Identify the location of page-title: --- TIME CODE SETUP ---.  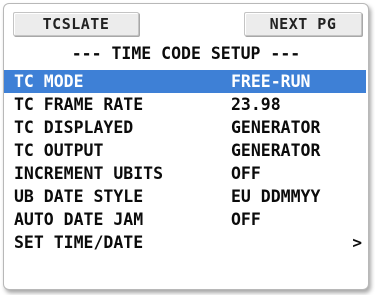
(186, 53).